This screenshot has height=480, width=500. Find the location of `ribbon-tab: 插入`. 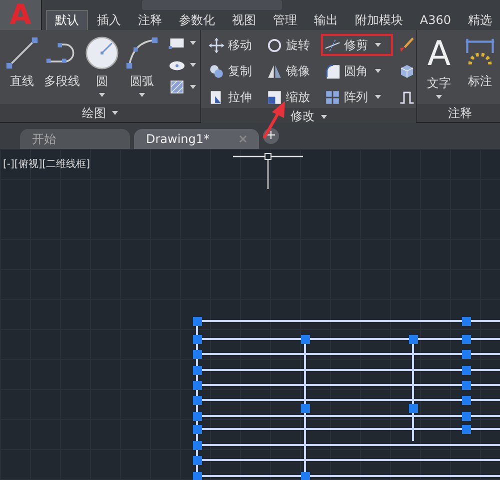

ribbon-tab: 插入 is located at coordinates (108, 20).